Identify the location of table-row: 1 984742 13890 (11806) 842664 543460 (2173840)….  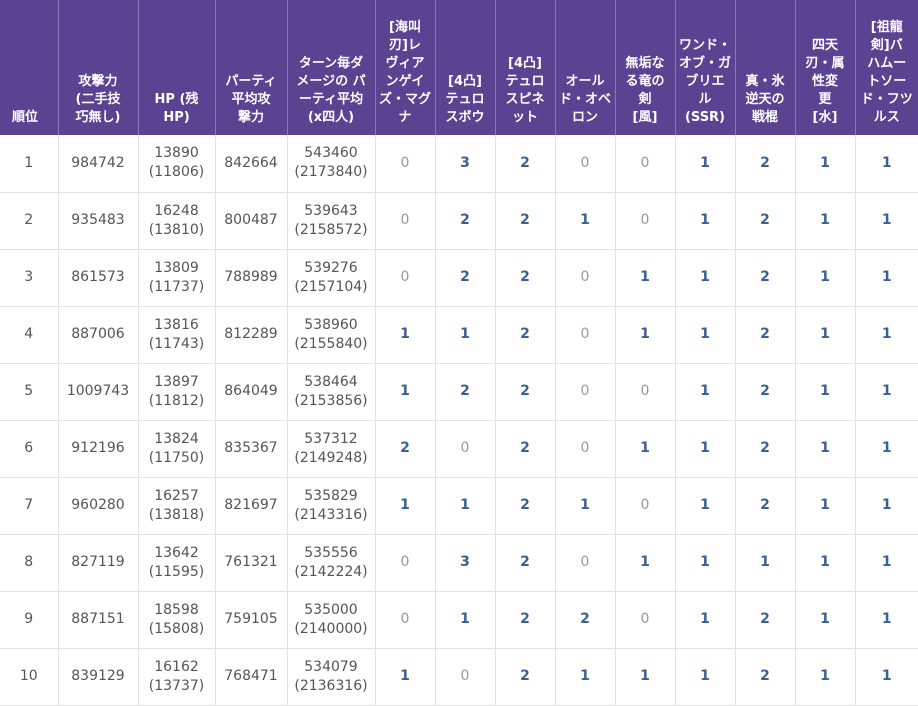
(459, 164).